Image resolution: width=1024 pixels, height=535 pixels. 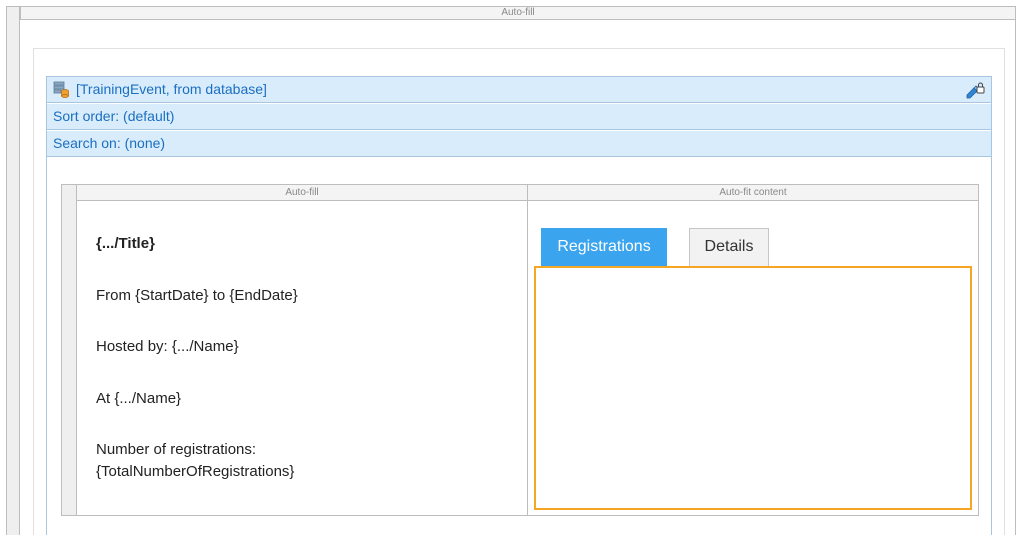 What do you see at coordinates (61, 89) in the screenshot?
I see `database-icon` at bounding box center [61, 89].